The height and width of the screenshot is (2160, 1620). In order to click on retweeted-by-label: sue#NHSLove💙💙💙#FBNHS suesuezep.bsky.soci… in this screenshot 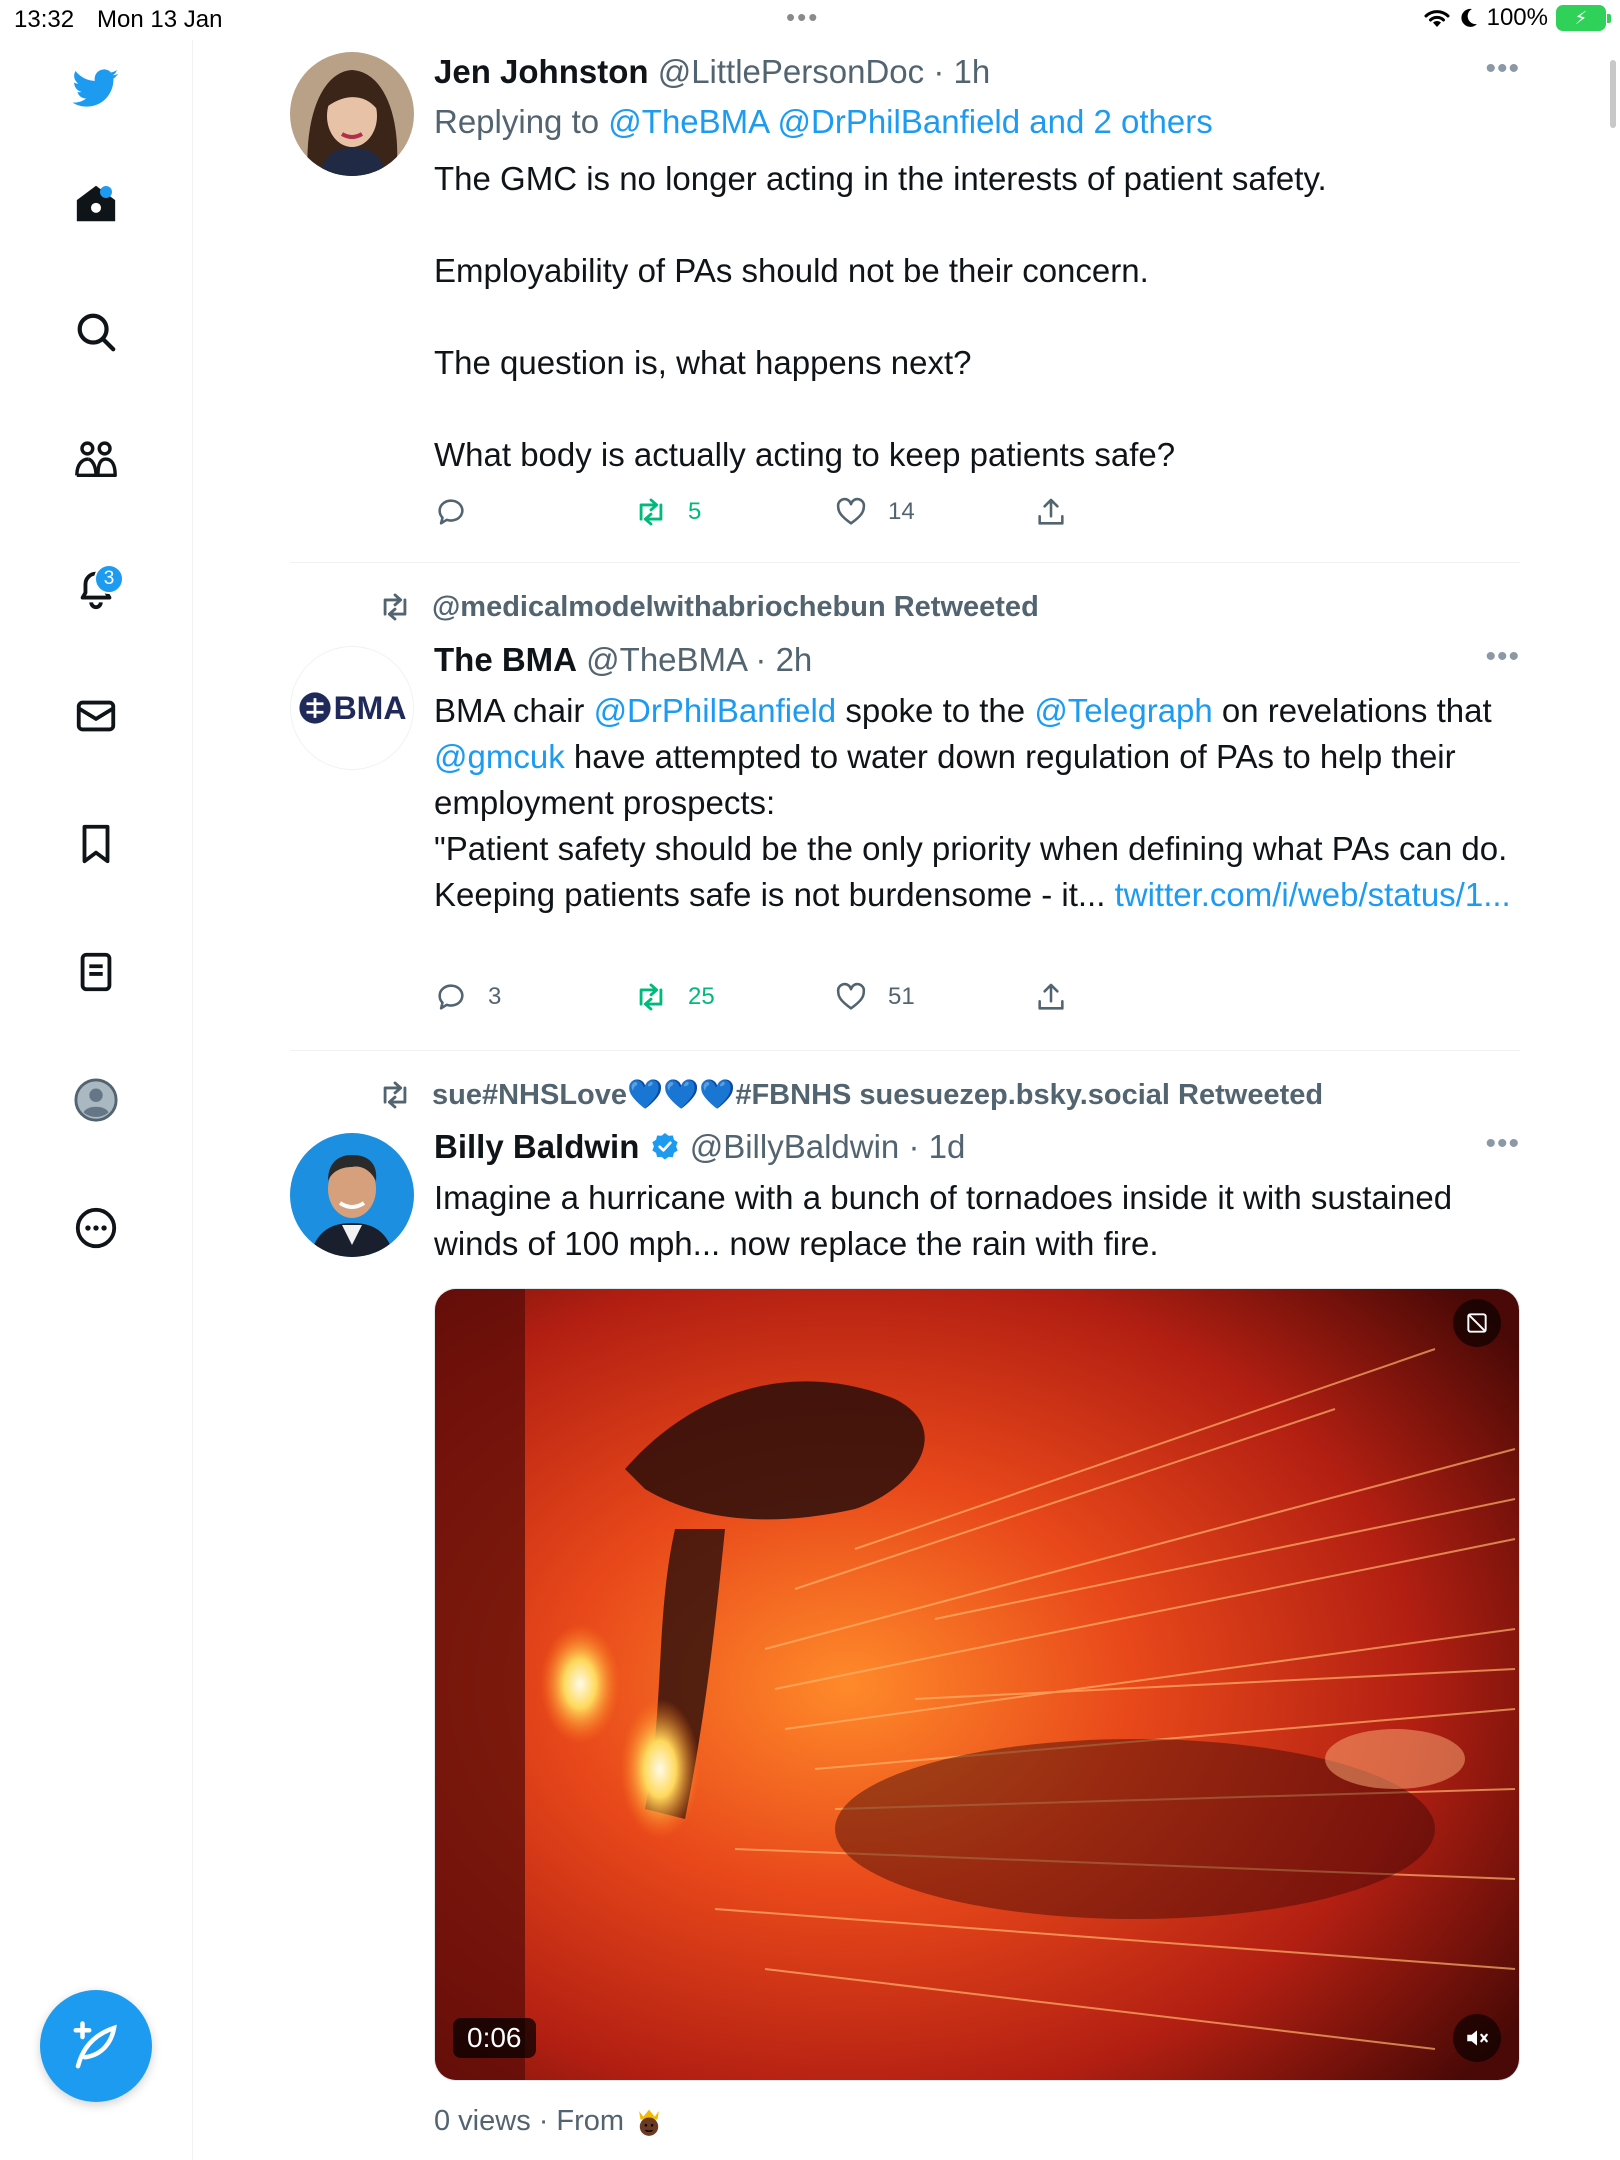, I will do `click(878, 1095)`.